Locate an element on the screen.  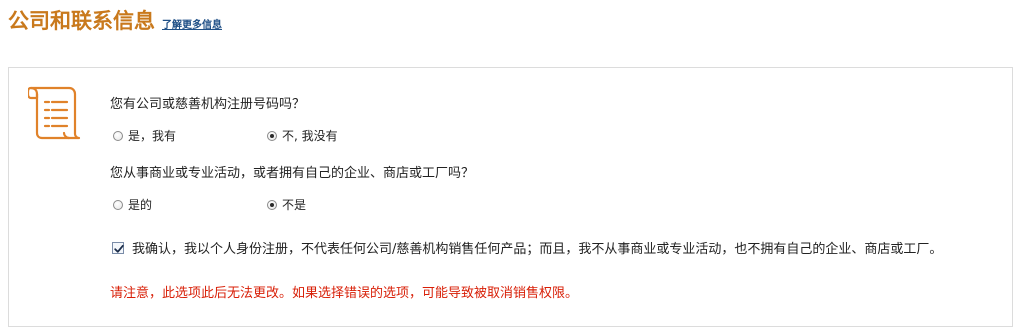
radio-label: 不, 我没有 is located at coordinates (310, 136).